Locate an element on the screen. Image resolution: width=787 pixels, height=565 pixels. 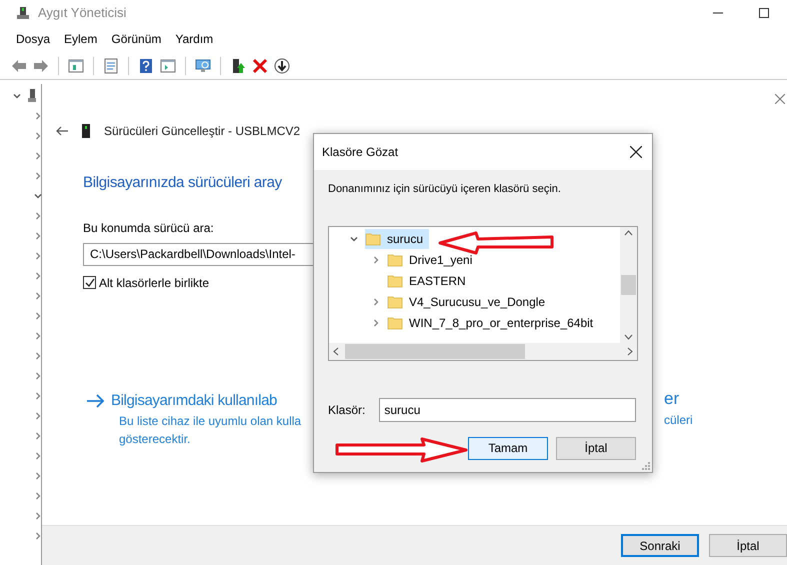
download-circle-icon is located at coordinates (282, 65).